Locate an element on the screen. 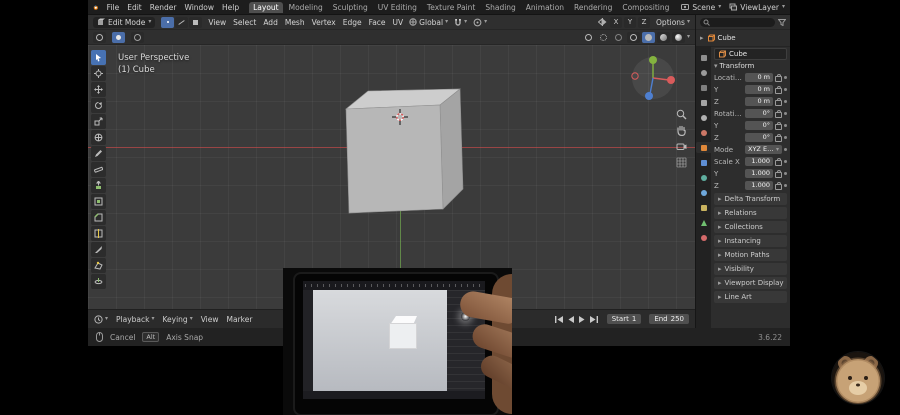 The image size is (900, 415). xray-toggle-button is located at coordinates (618, 37).